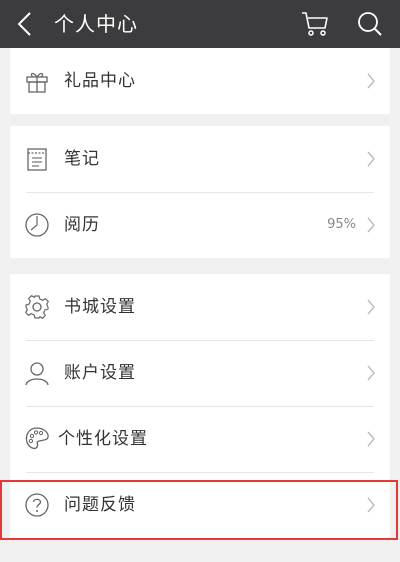 The width and height of the screenshot is (400, 562). Describe the element at coordinates (100, 307) in the screenshot. I see `menu-item-label: 书城设置` at that location.